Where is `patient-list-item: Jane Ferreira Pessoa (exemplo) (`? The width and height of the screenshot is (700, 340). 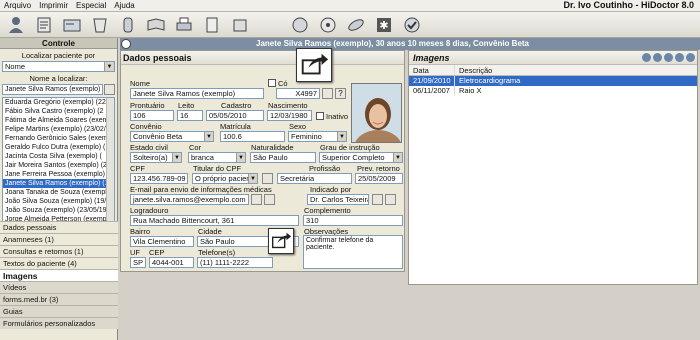
patient-list-item: Jane Ferreira Pessoa (exemplo) ( is located at coordinates (55, 174).